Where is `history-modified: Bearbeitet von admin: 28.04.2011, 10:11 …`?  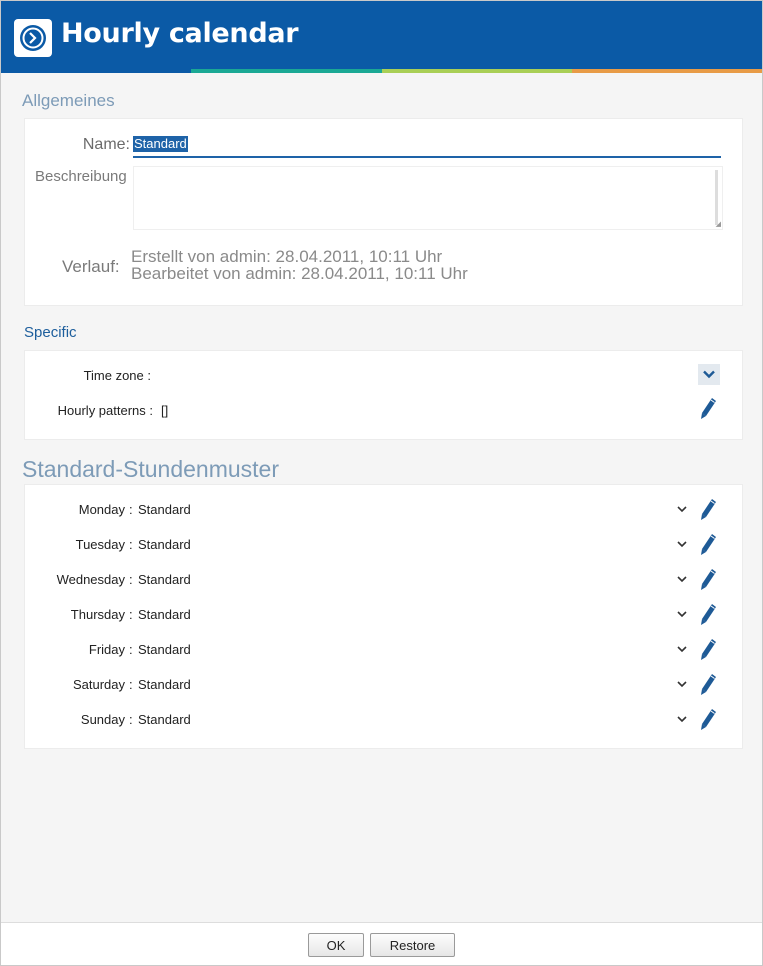
history-modified: Bearbeitet von admin: 28.04.2011, 10:11 … is located at coordinates (299, 273).